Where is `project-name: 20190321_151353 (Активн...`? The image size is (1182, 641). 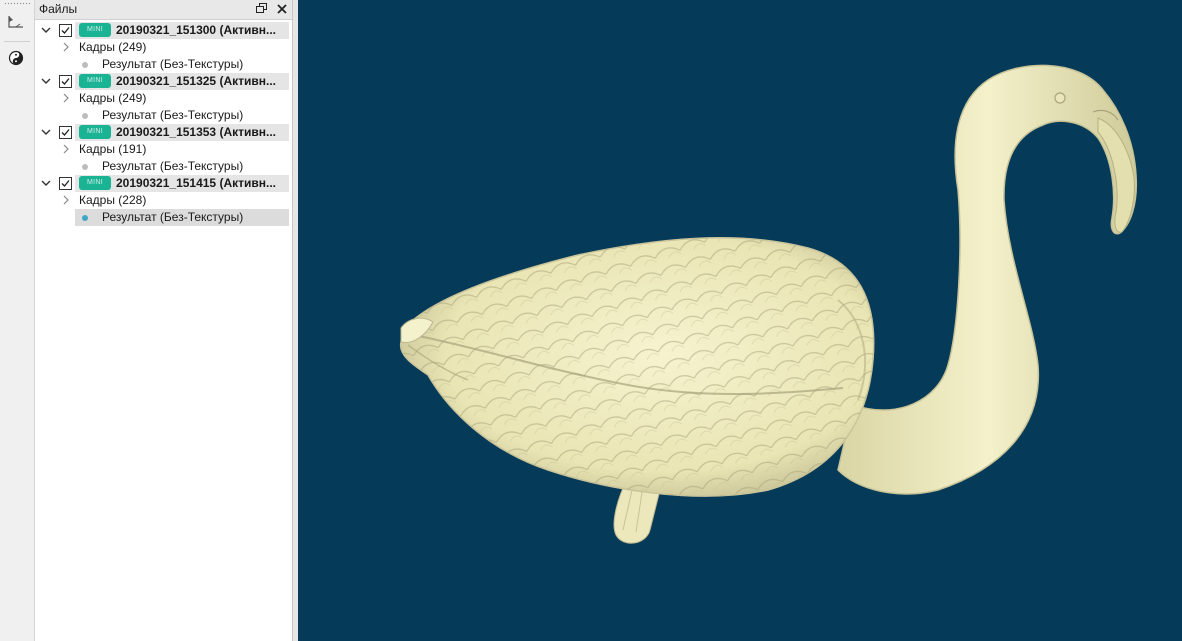
project-name: 20190321_151353 (Активн... is located at coordinates (196, 132).